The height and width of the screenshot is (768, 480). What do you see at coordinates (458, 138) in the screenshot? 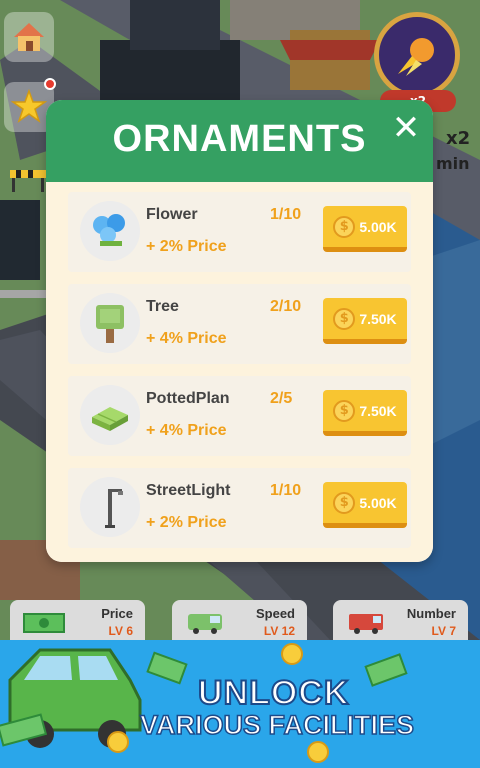
I see `boost-multiplier: x2` at bounding box center [458, 138].